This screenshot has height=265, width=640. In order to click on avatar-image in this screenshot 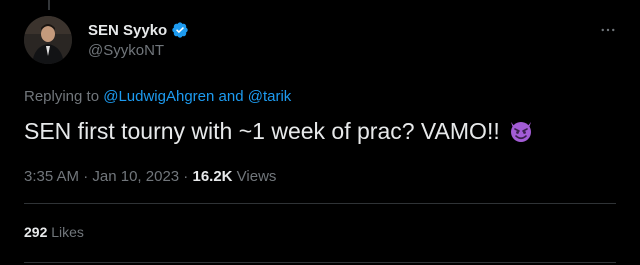, I will do `click(48, 40)`.